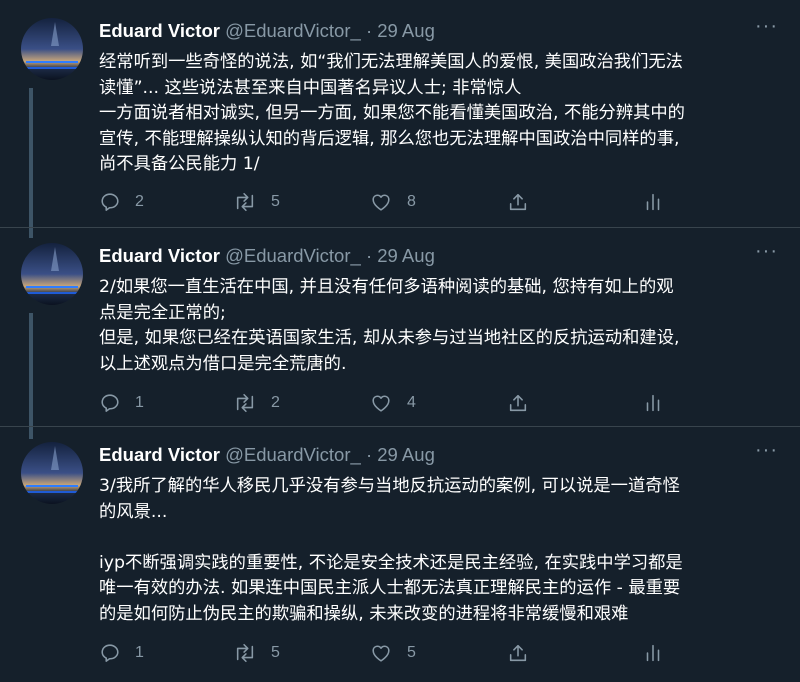 This screenshot has height=682, width=800. What do you see at coordinates (310, 87) in the screenshot?
I see `tweet-text-line: 读懂”... 这些说法甚至来自中国著名异议人士; 非常惊人` at bounding box center [310, 87].